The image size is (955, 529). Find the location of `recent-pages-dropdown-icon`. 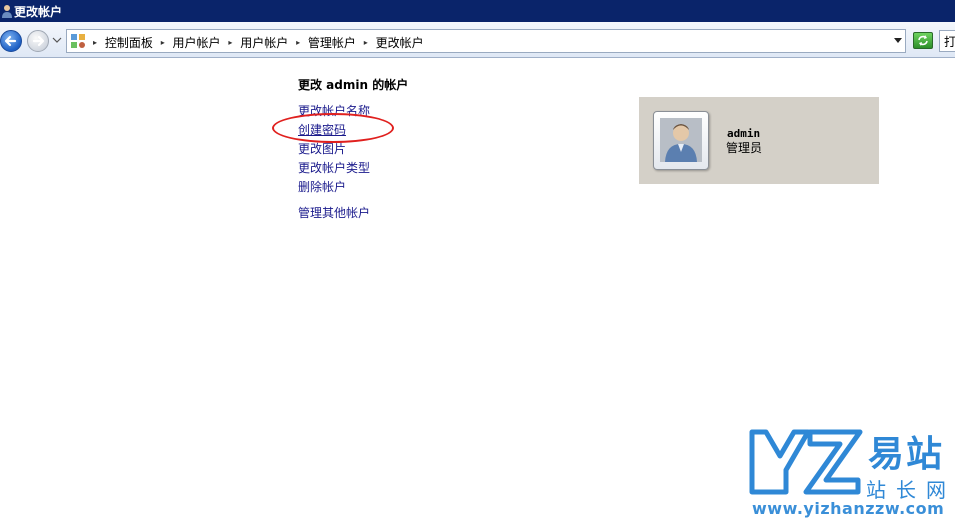

recent-pages-dropdown-icon is located at coordinates (57, 40).